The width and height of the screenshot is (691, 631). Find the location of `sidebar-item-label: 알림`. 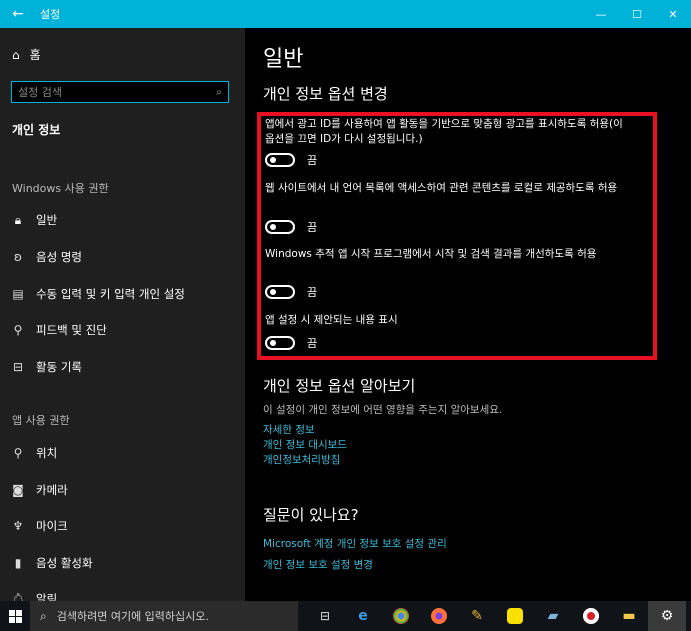

sidebar-item-label: 알림 is located at coordinates (47, 596).